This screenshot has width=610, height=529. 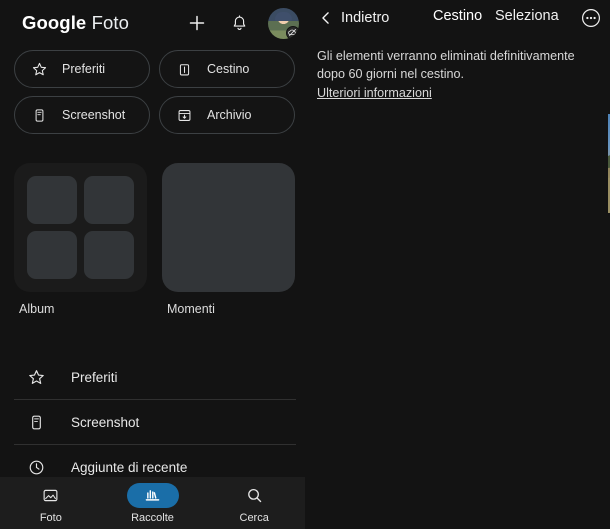 What do you see at coordinates (326, 18) in the screenshot?
I see `chevron-left-icon` at bounding box center [326, 18].